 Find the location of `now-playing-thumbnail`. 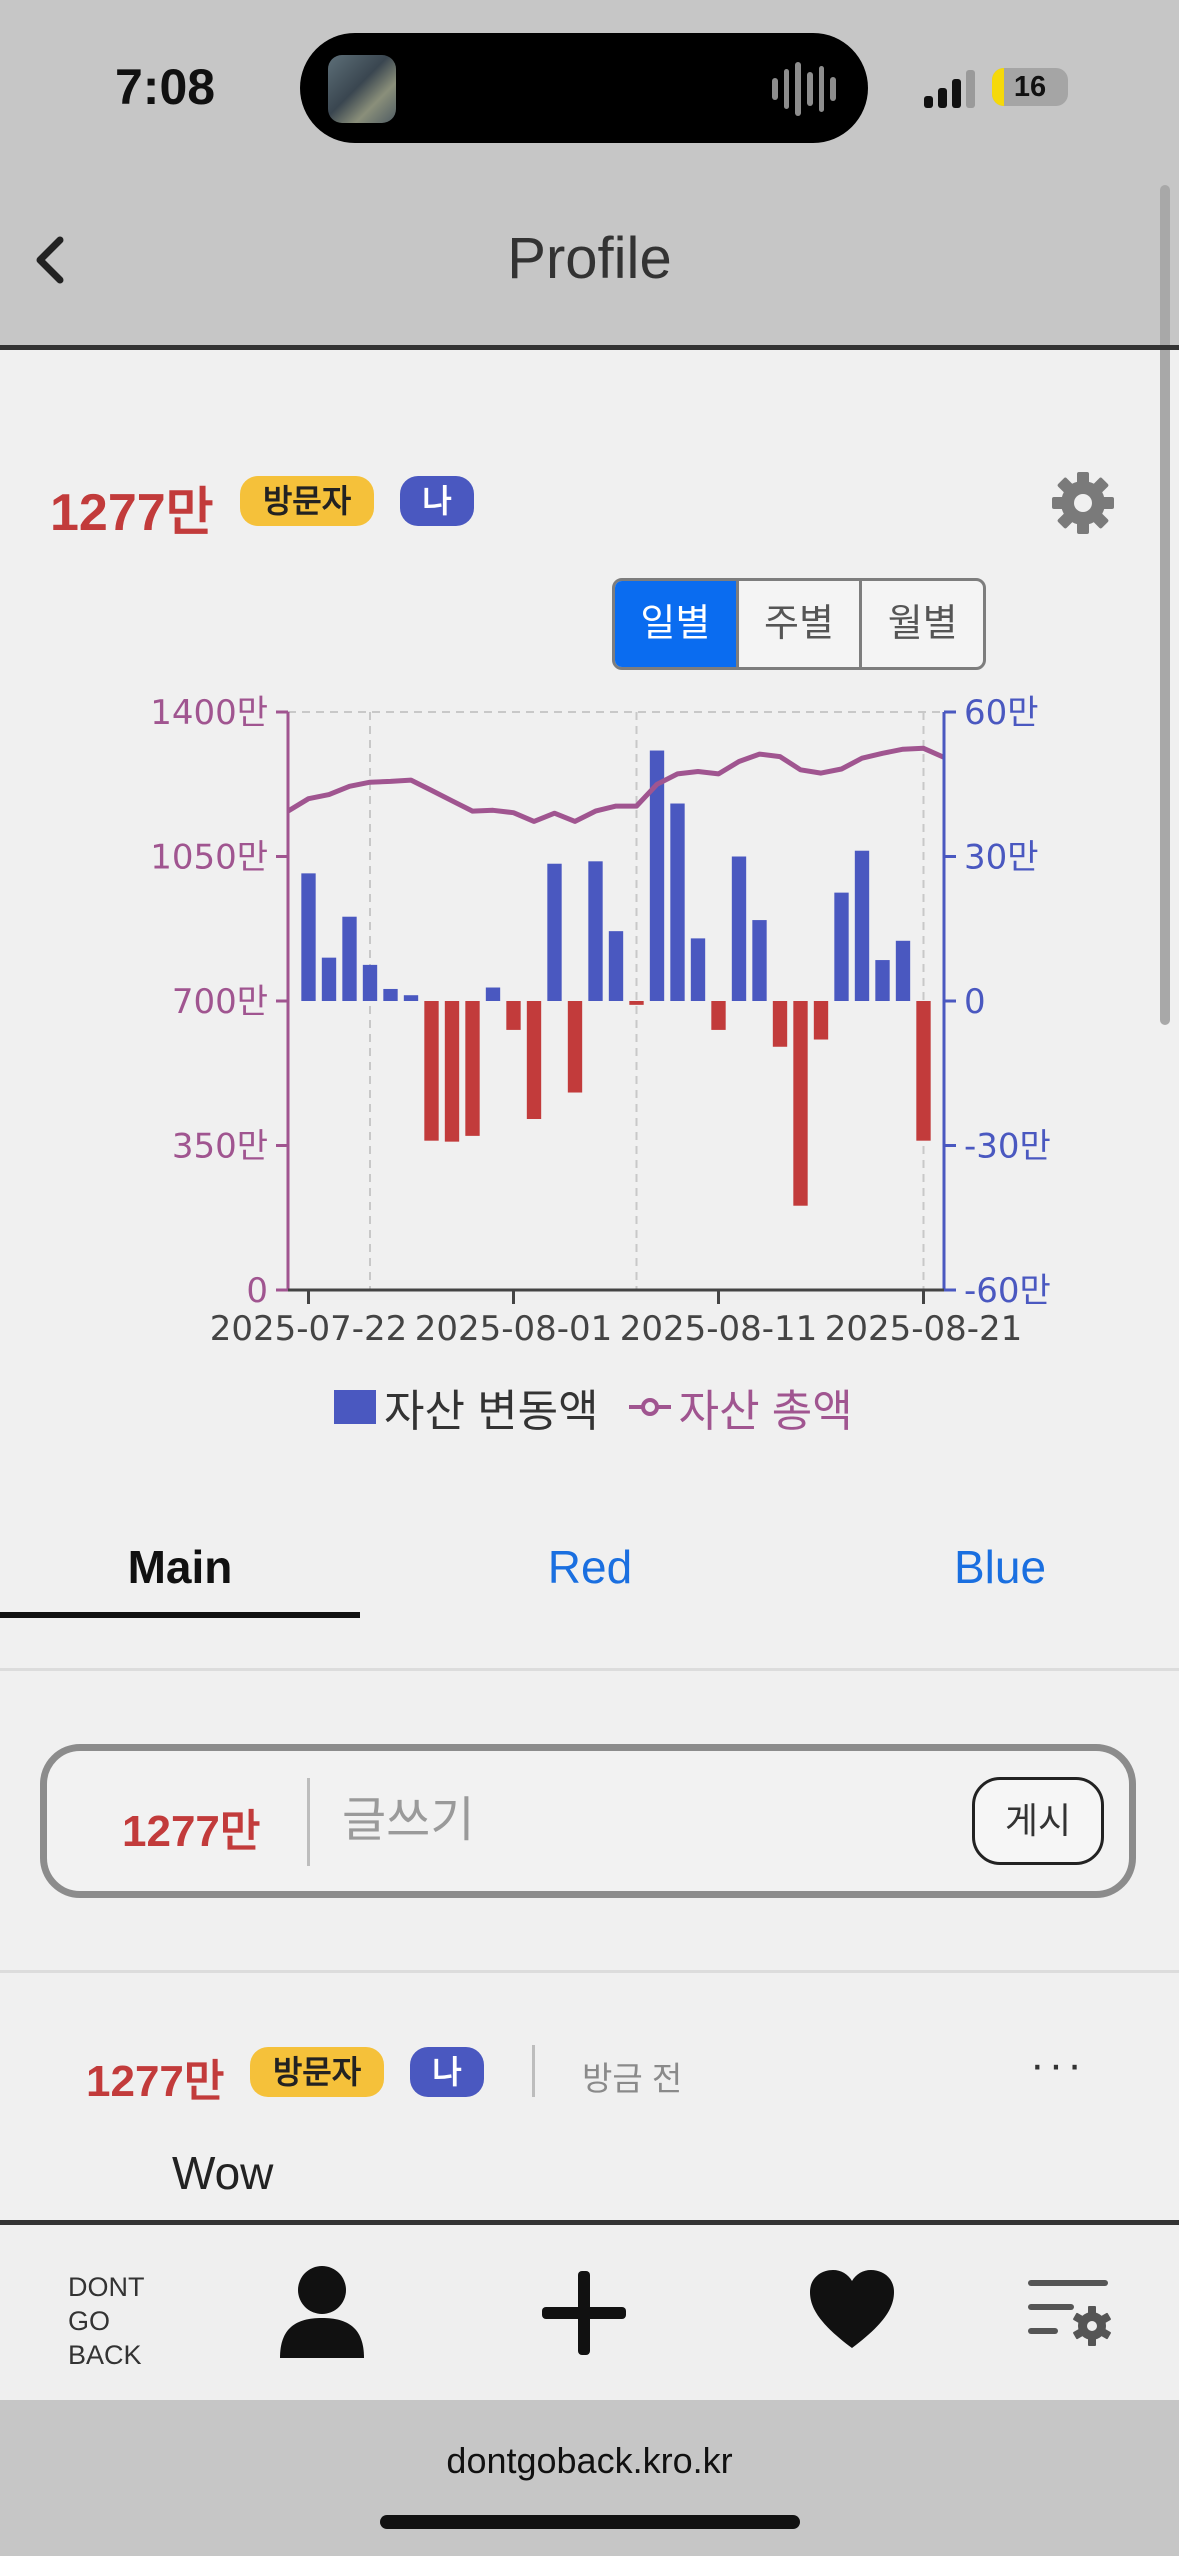

now-playing-thumbnail is located at coordinates (362, 89).